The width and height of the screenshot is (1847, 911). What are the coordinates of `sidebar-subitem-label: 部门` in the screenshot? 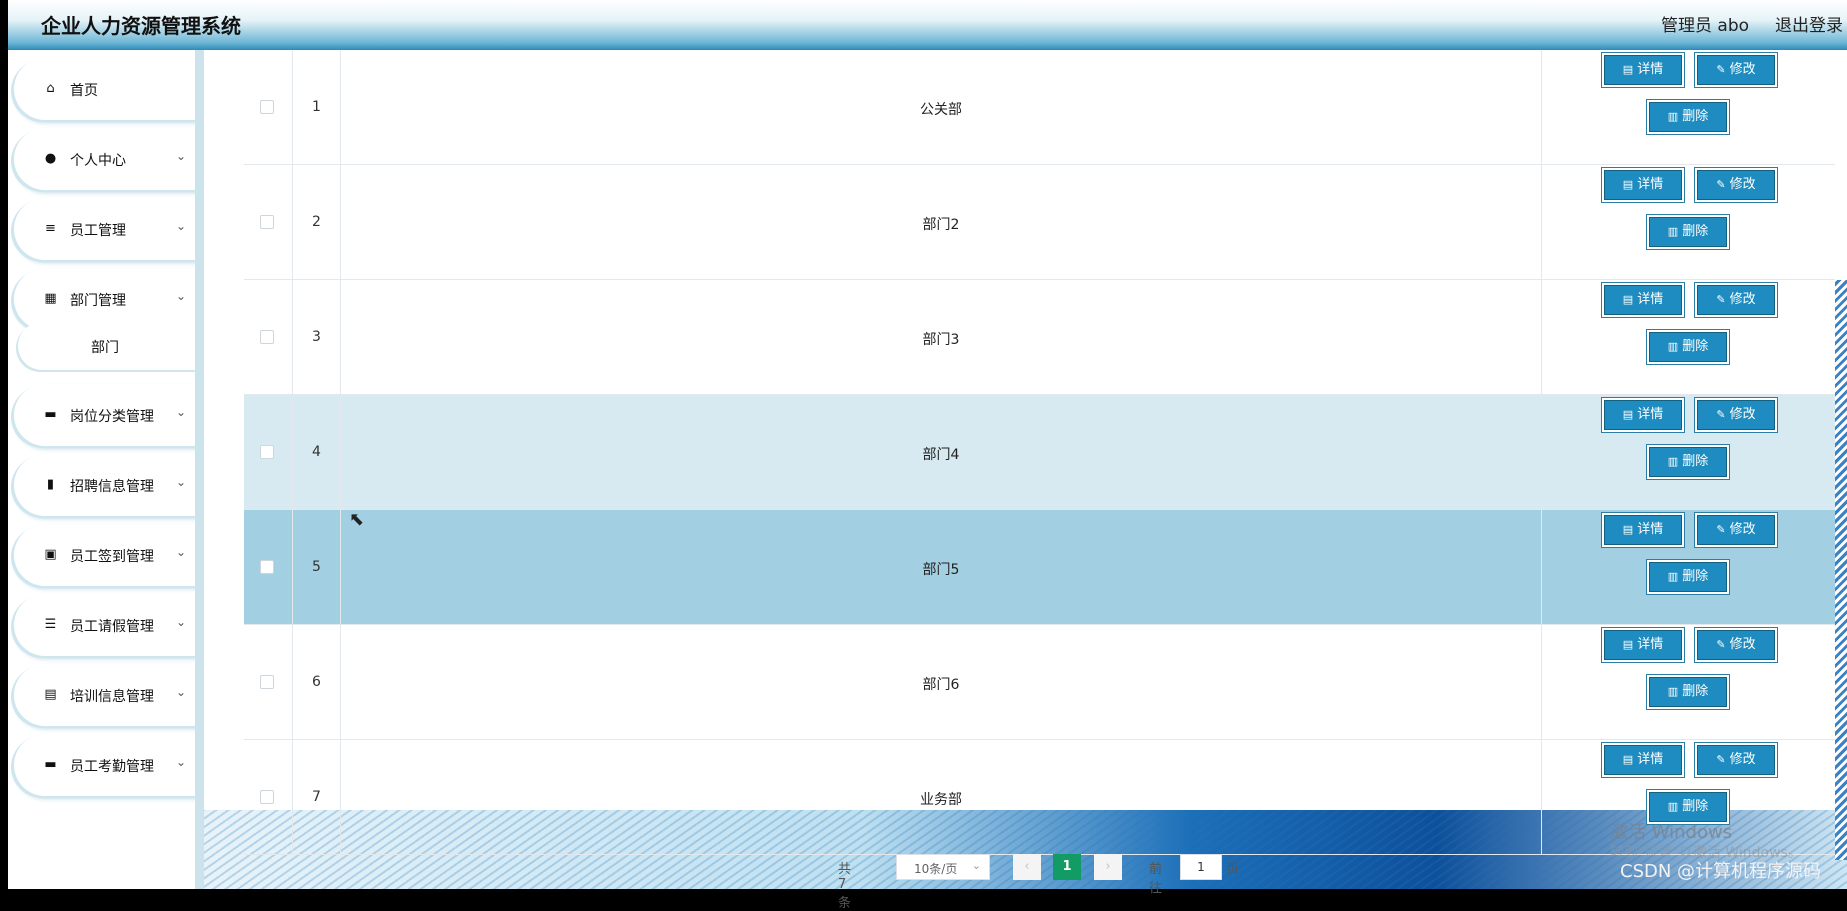 It's located at (105, 348).